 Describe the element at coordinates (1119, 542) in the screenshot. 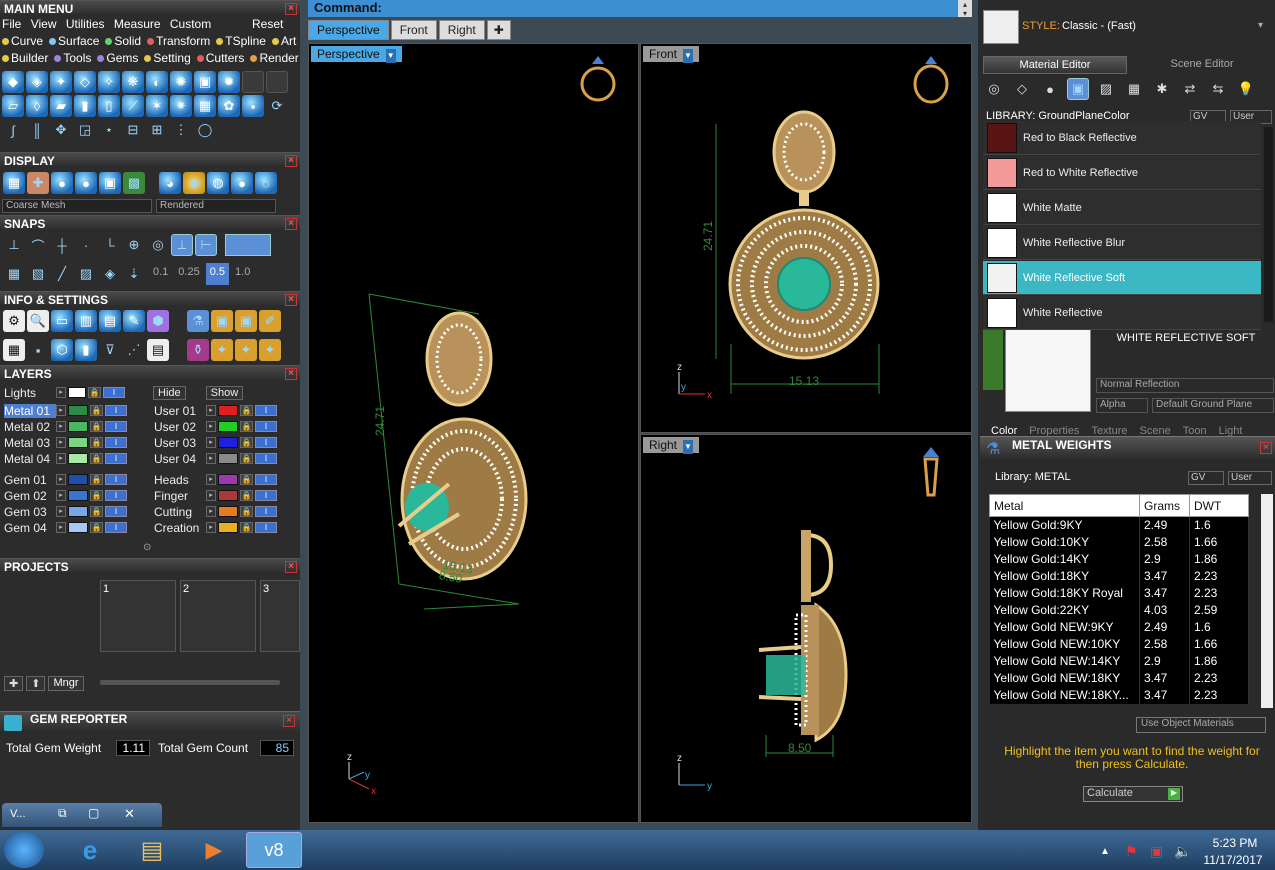

I see `table-row: Yellow Gold:10KY 2.58 1.66` at that location.